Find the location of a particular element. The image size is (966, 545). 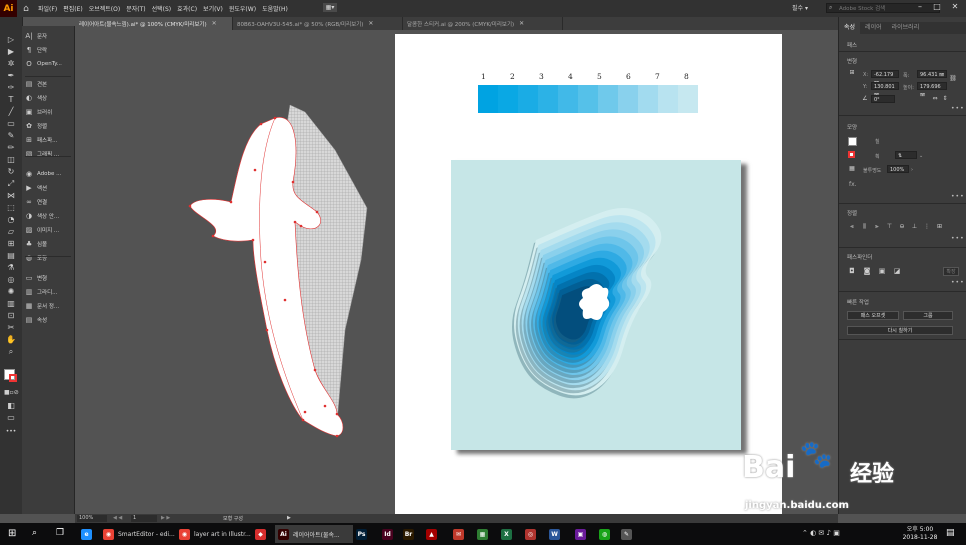

symbol-sprayer-tool-icon: ✺ is located at coordinates (11, 292).